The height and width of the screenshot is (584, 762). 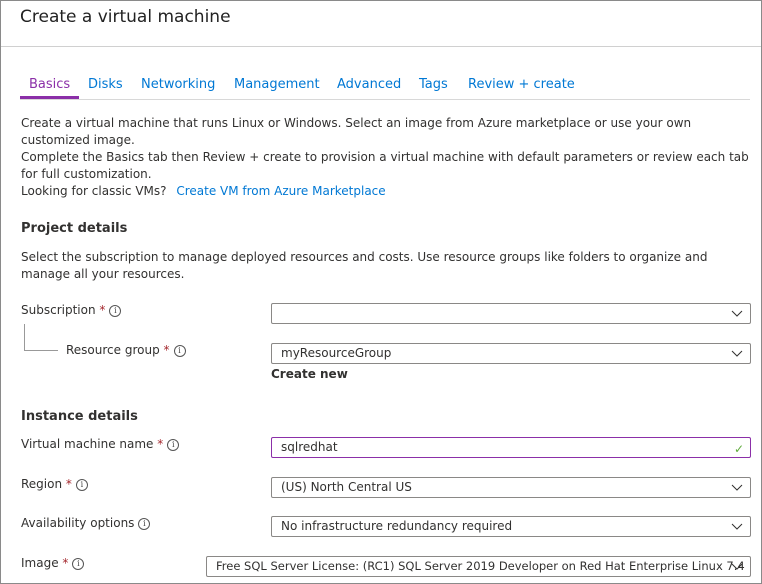 What do you see at coordinates (58, 310) in the screenshot?
I see `subscription-label-text: Subscription` at bounding box center [58, 310].